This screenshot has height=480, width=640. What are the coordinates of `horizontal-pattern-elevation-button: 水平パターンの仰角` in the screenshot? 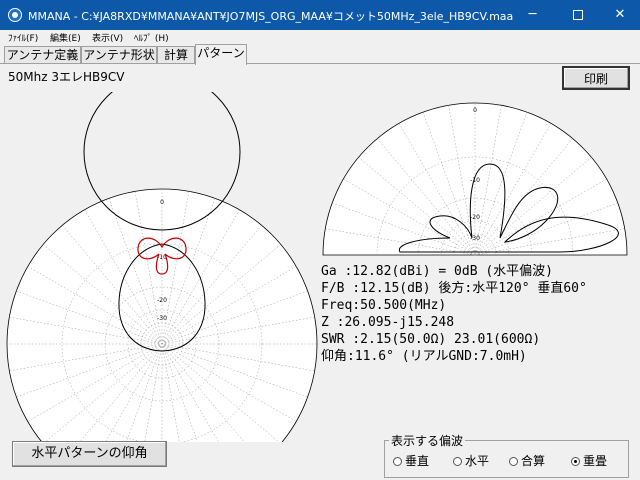 It's located at (89, 454).